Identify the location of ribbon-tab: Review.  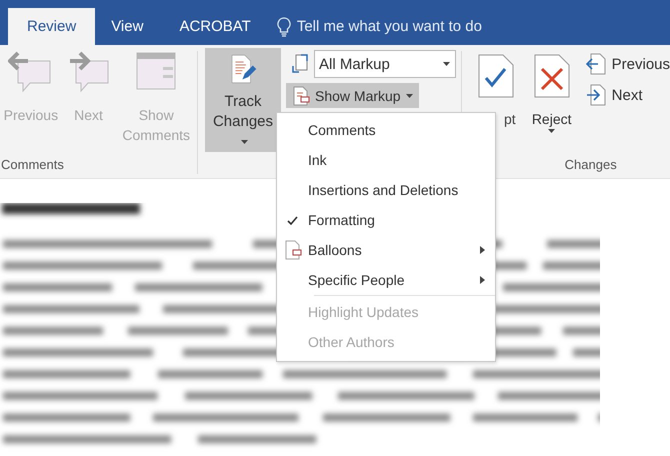
(52, 26).